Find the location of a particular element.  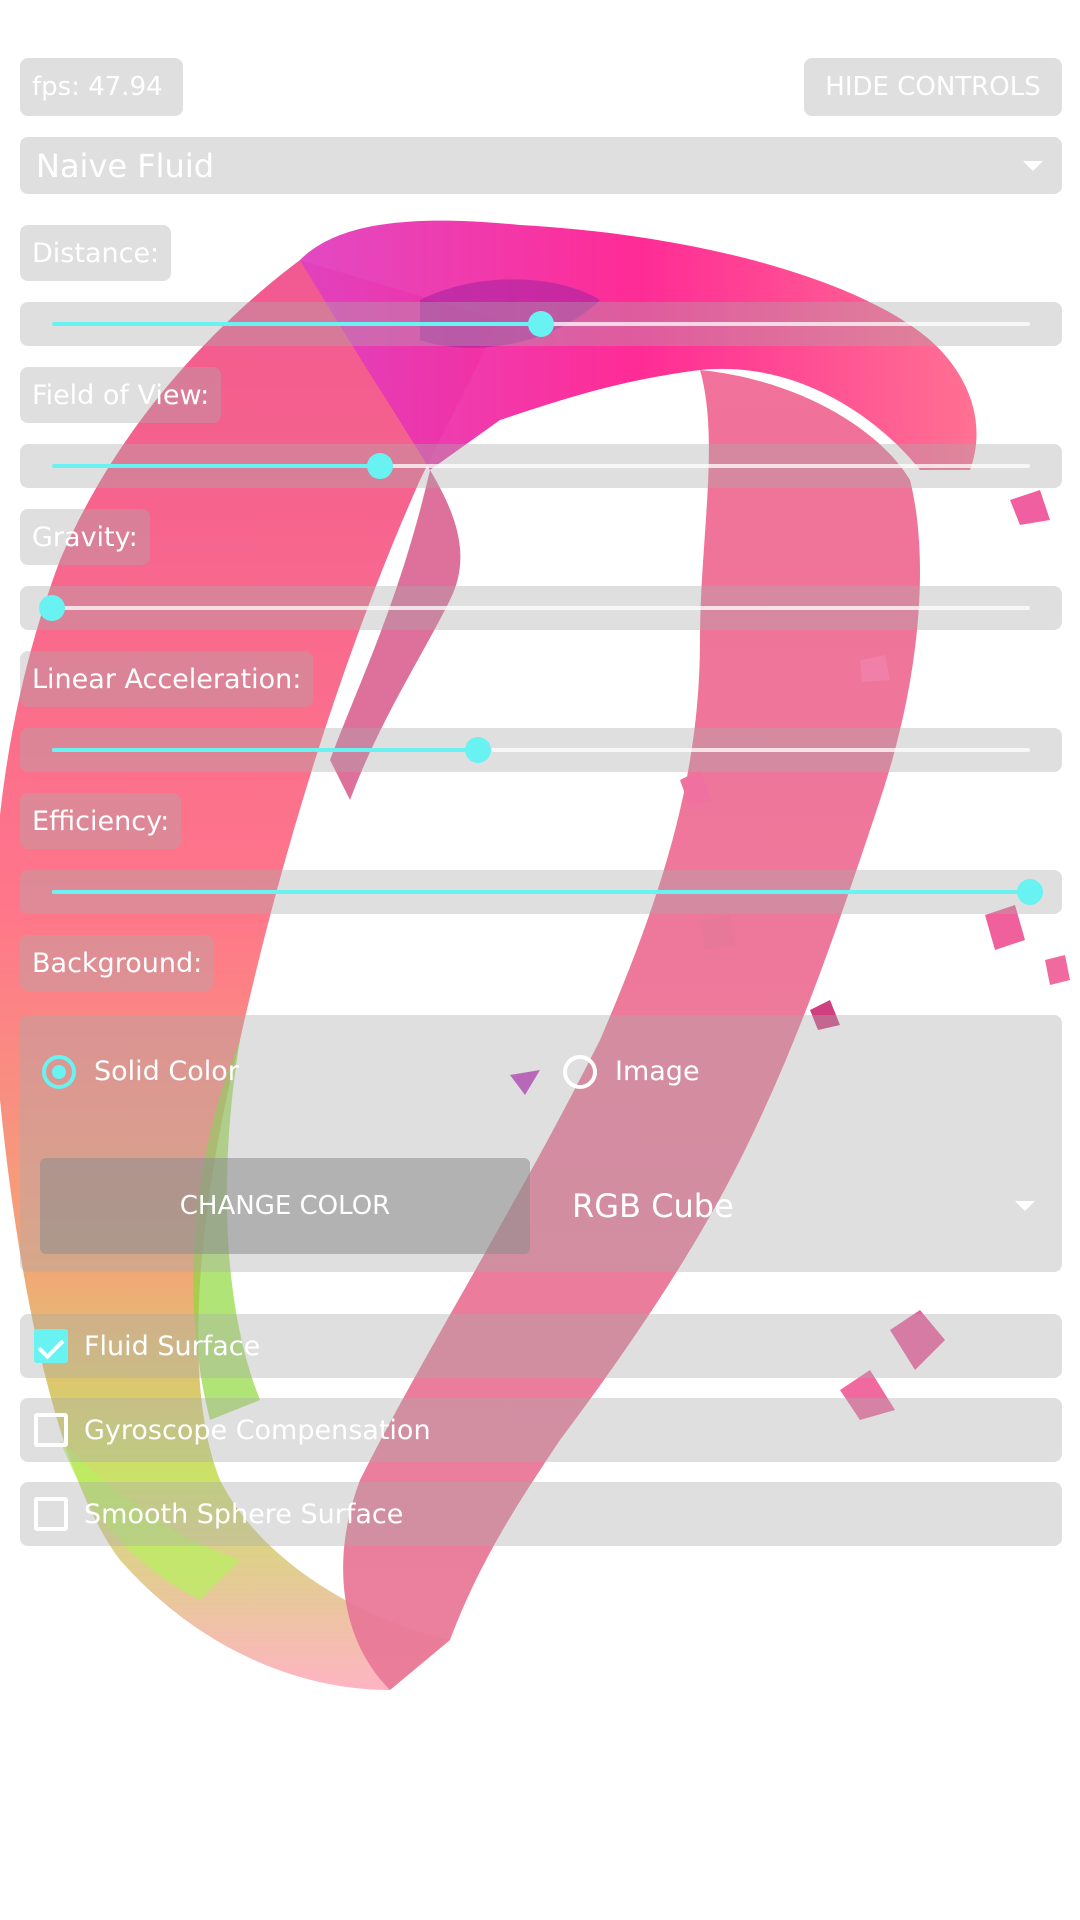

hide-controls-label: HIDE CONTROLS is located at coordinates (933, 87).